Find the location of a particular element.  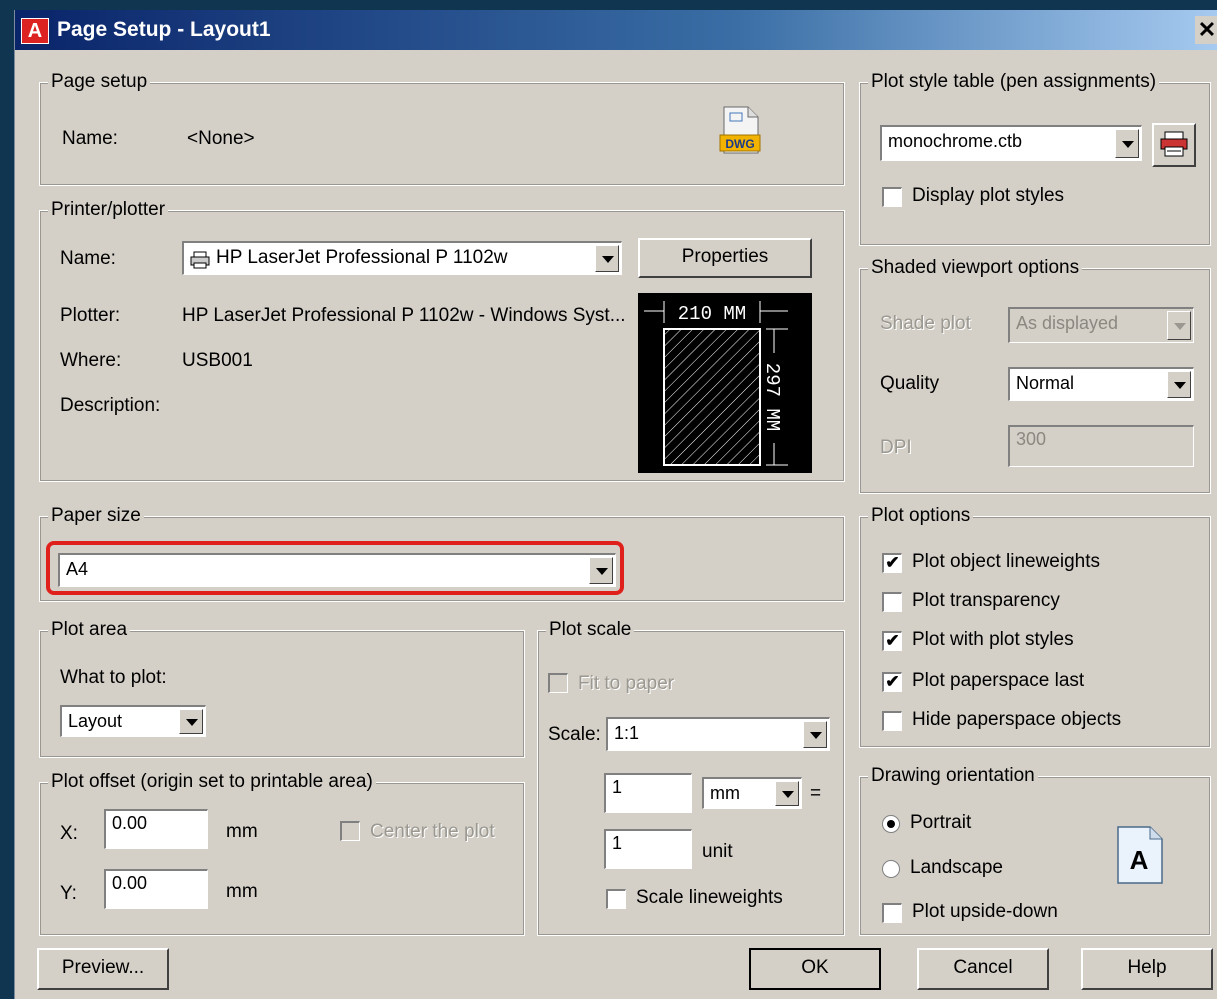

quality-label: Quality is located at coordinates (910, 383).